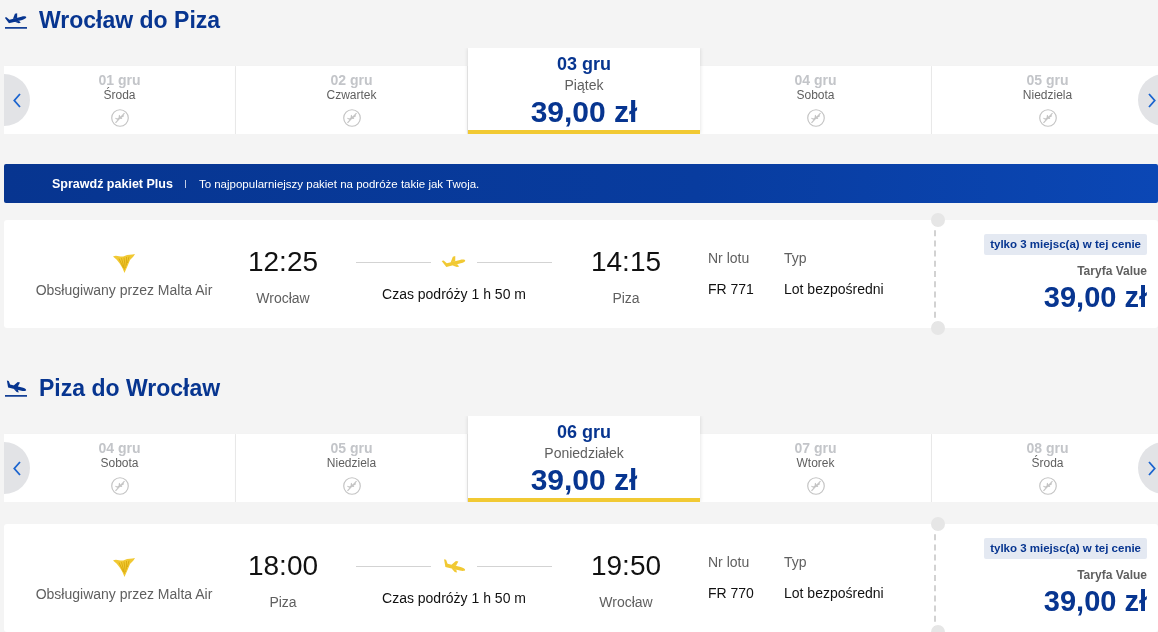 Image resolution: width=1158 pixels, height=632 pixels. I want to click on promo-title: Sprawdź pakiet Plus, so click(112, 183).